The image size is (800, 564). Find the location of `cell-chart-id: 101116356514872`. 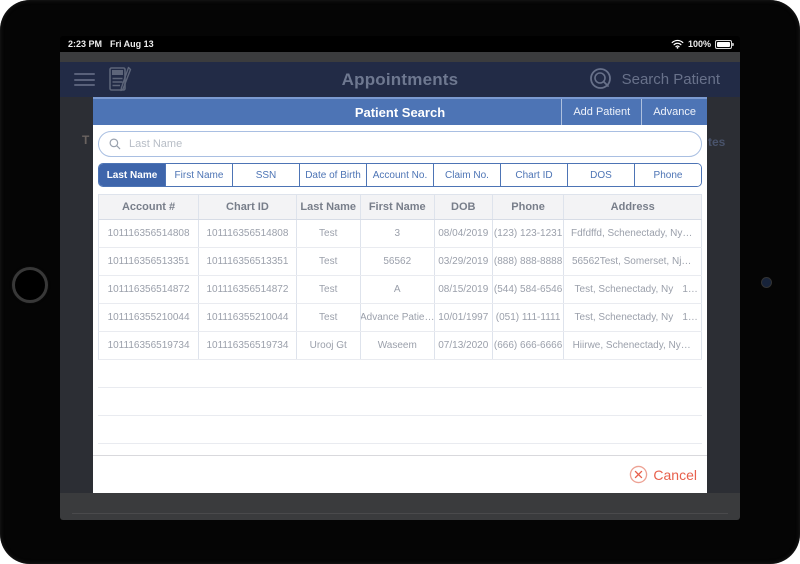

cell-chart-id: 101116356514872 is located at coordinates (248, 289).